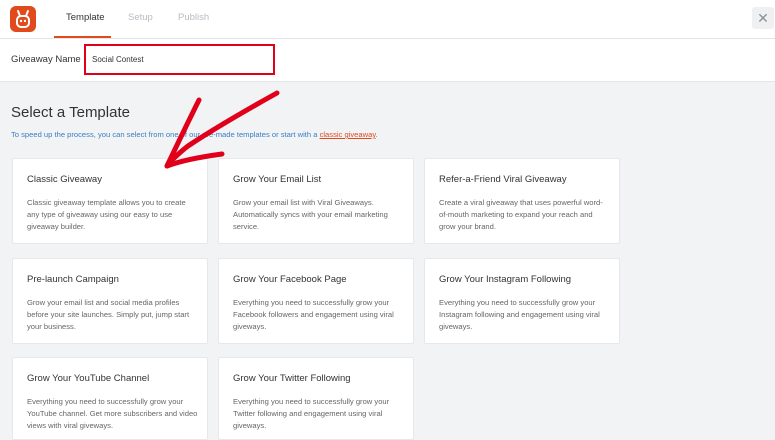 The height and width of the screenshot is (440, 775). What do you see at coordinates (88, 378) in the screenshot?
I see `card-title: Grow Your YouTube Channel` at bounding box center [88, 378].